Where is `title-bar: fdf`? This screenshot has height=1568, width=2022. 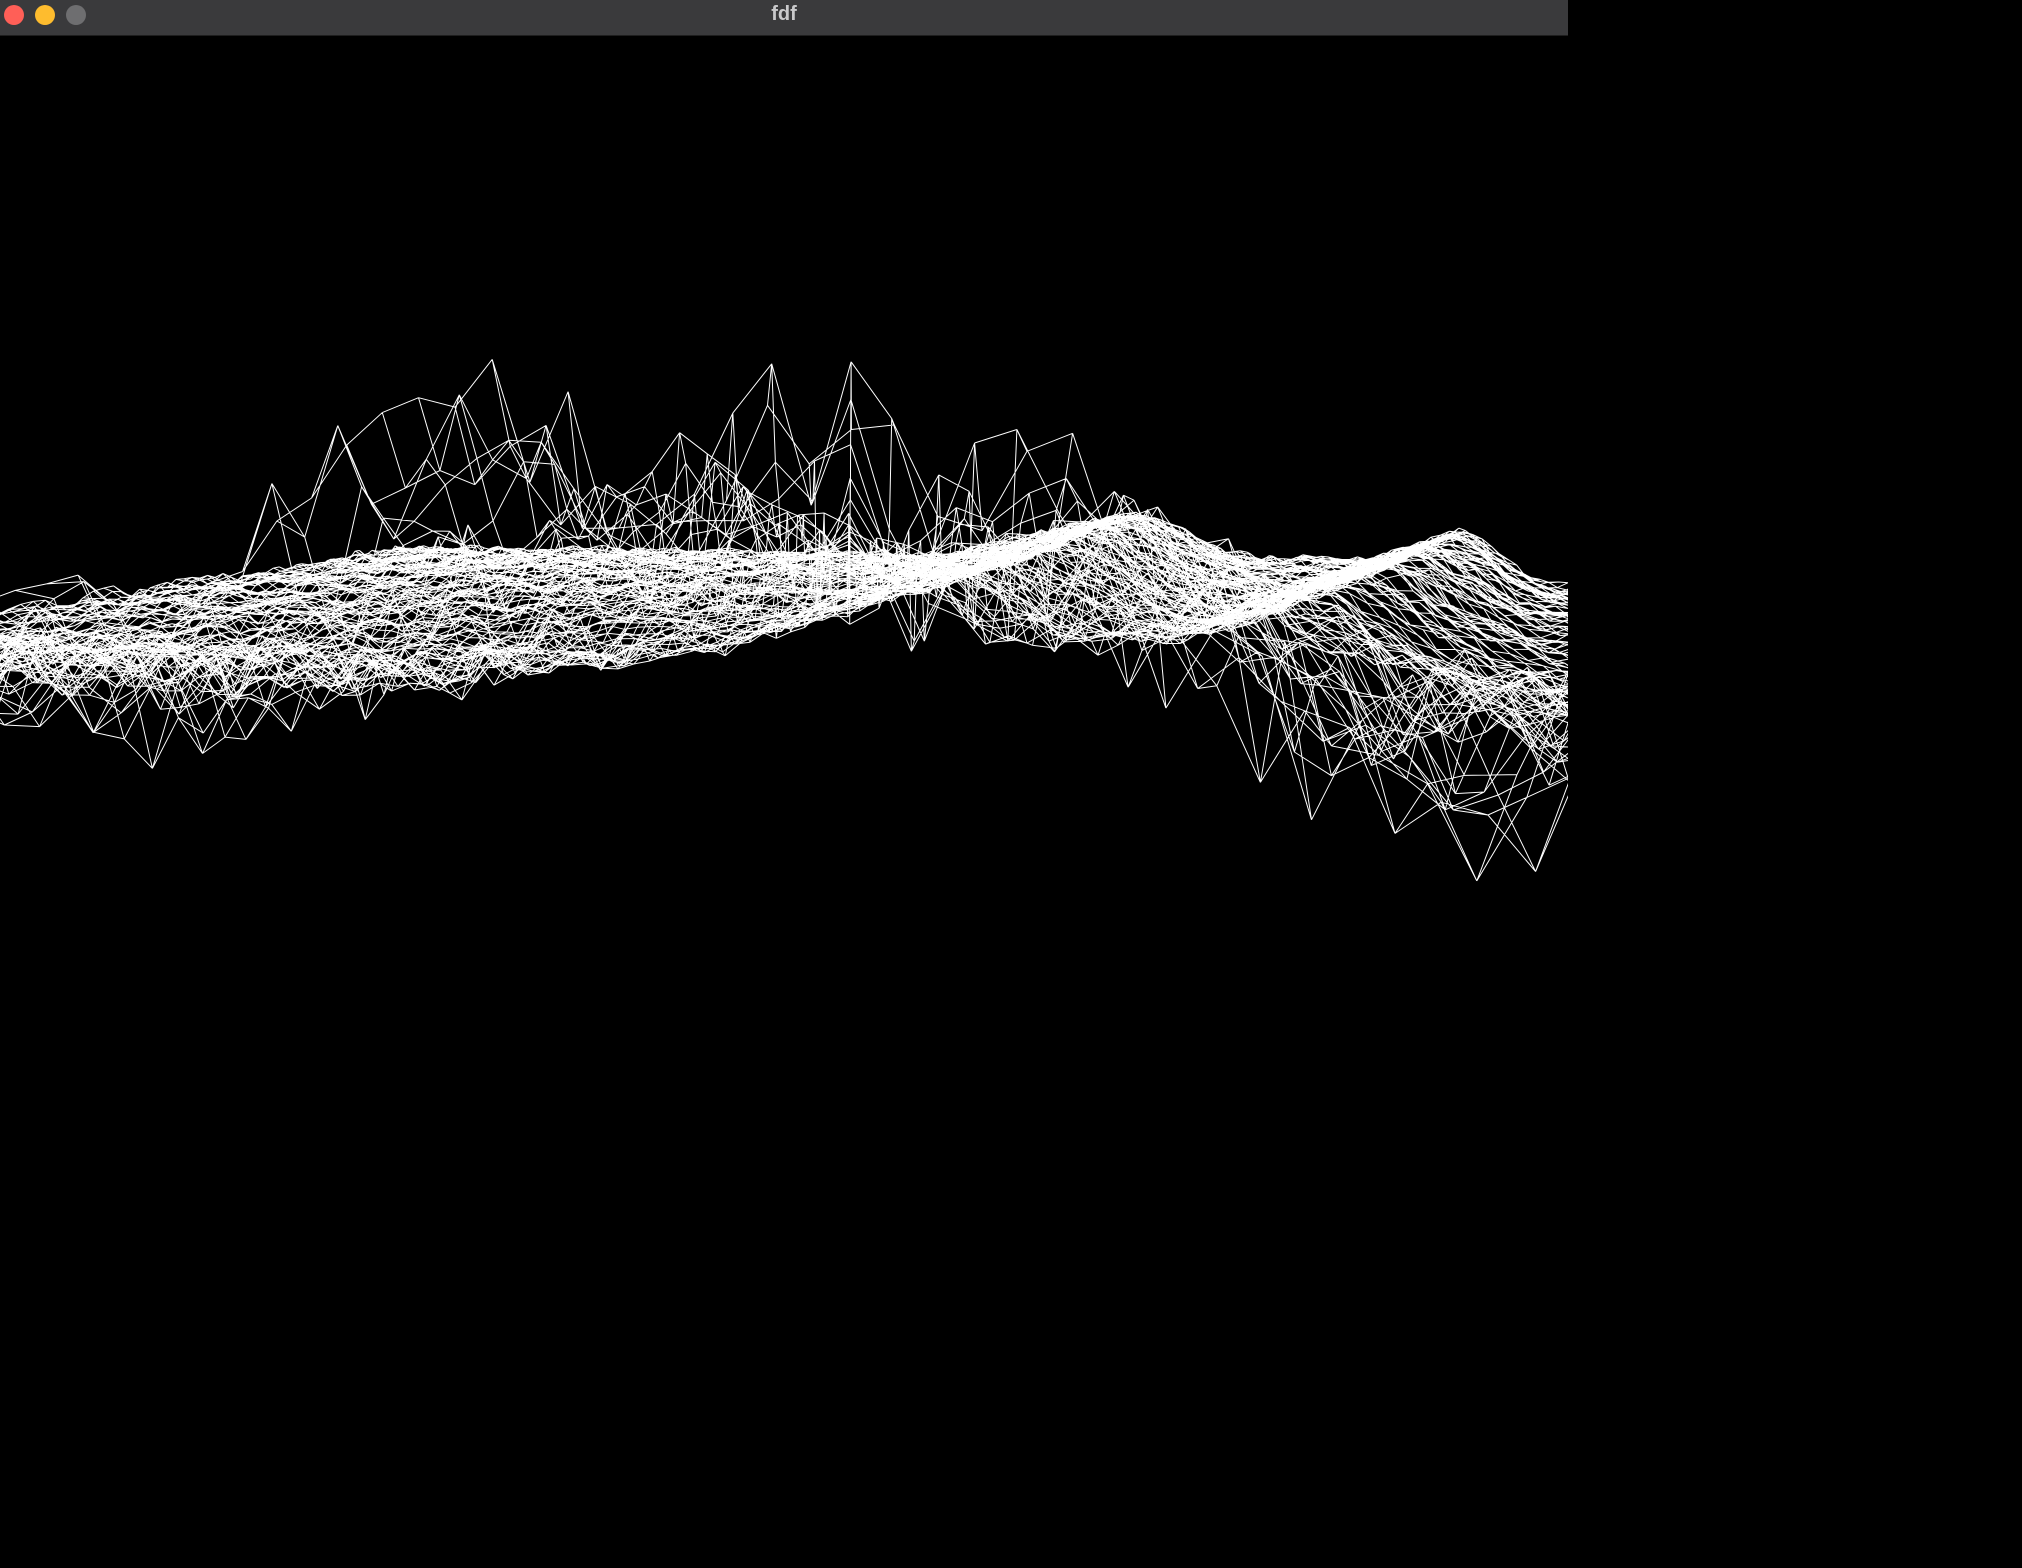
title-bar: fdf is located at coordinates (784, 18).